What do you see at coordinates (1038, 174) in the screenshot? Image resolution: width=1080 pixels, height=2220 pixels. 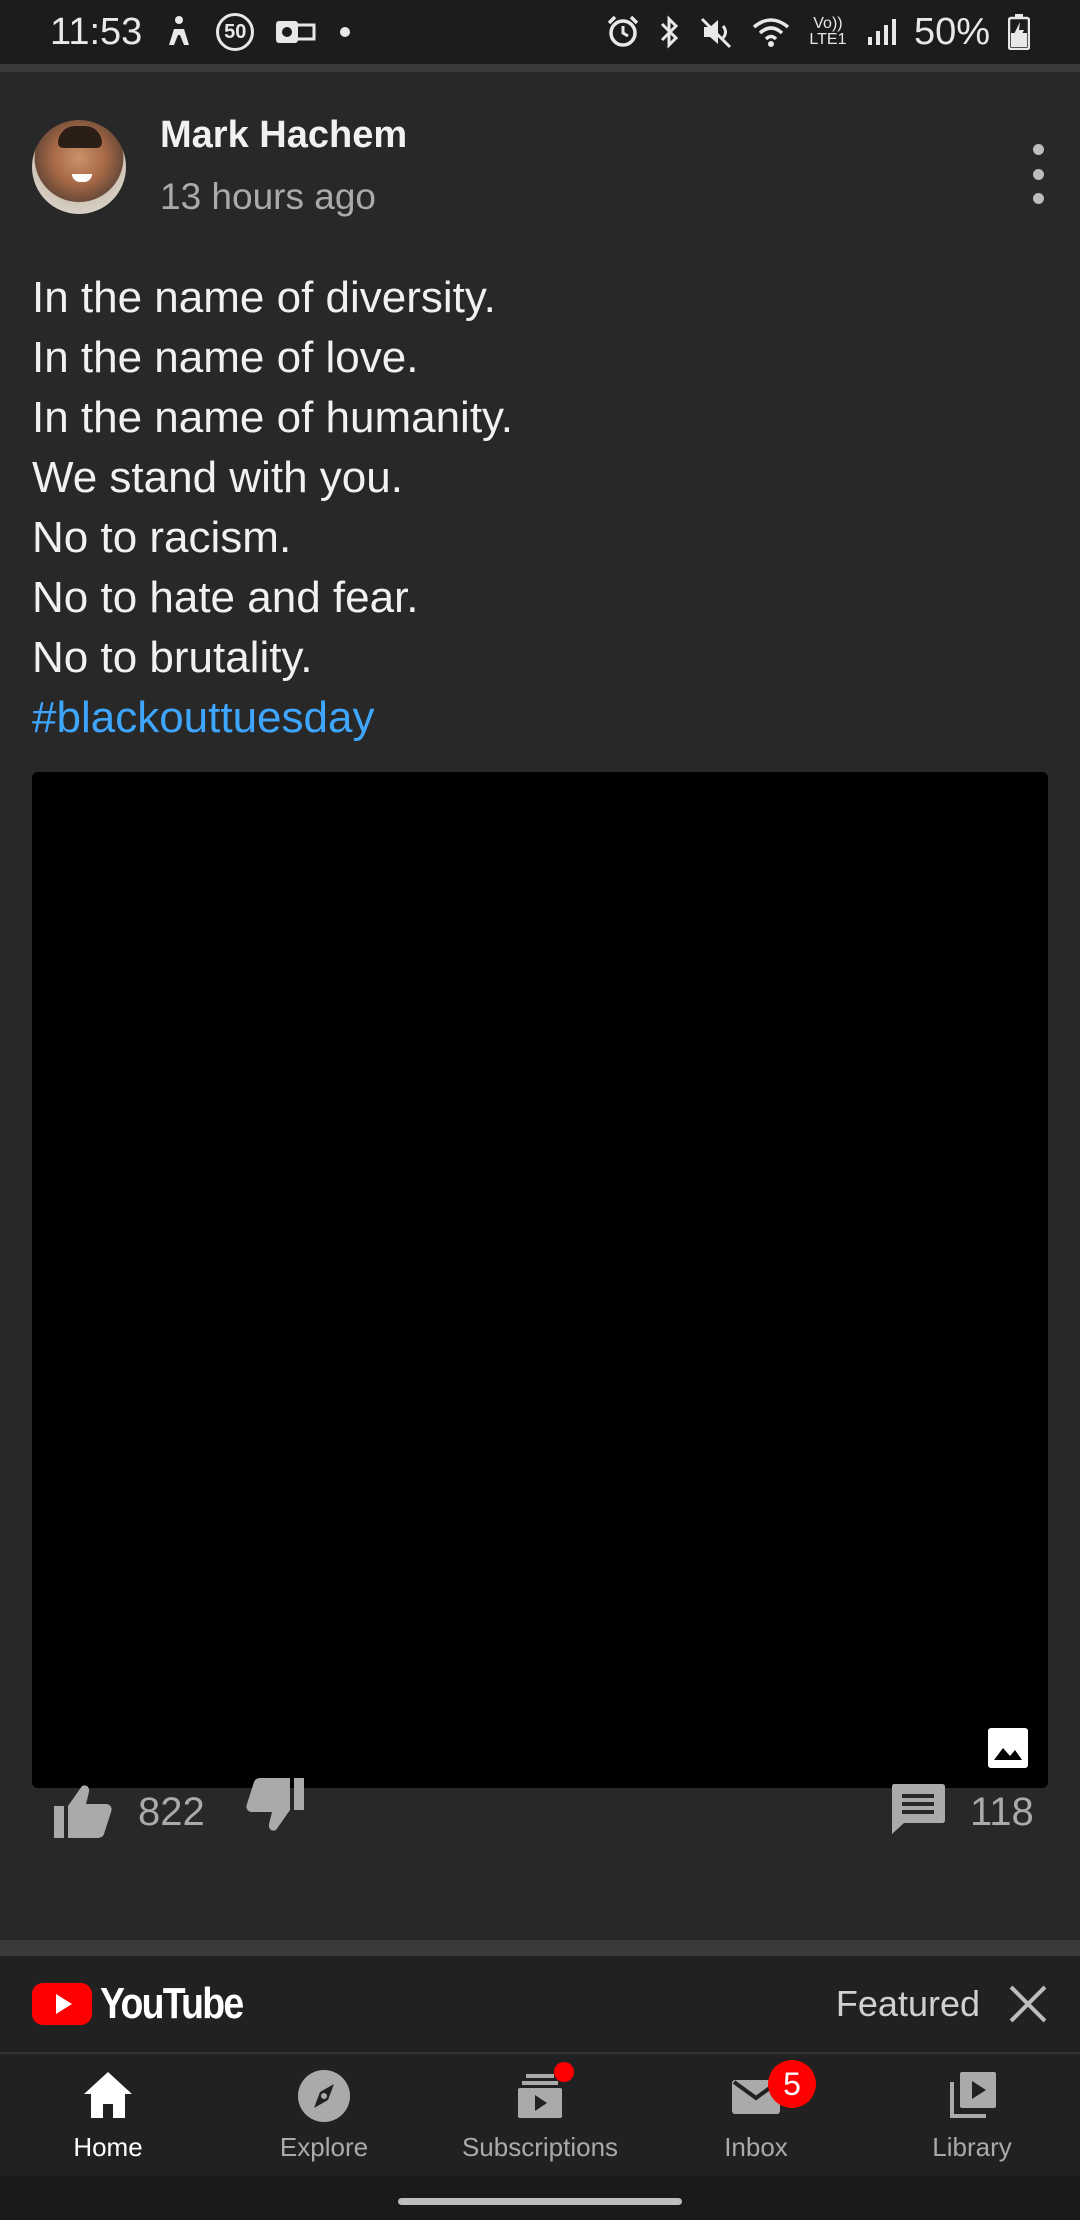 I see `more-options-icon` at bounding box center [1038, 174].